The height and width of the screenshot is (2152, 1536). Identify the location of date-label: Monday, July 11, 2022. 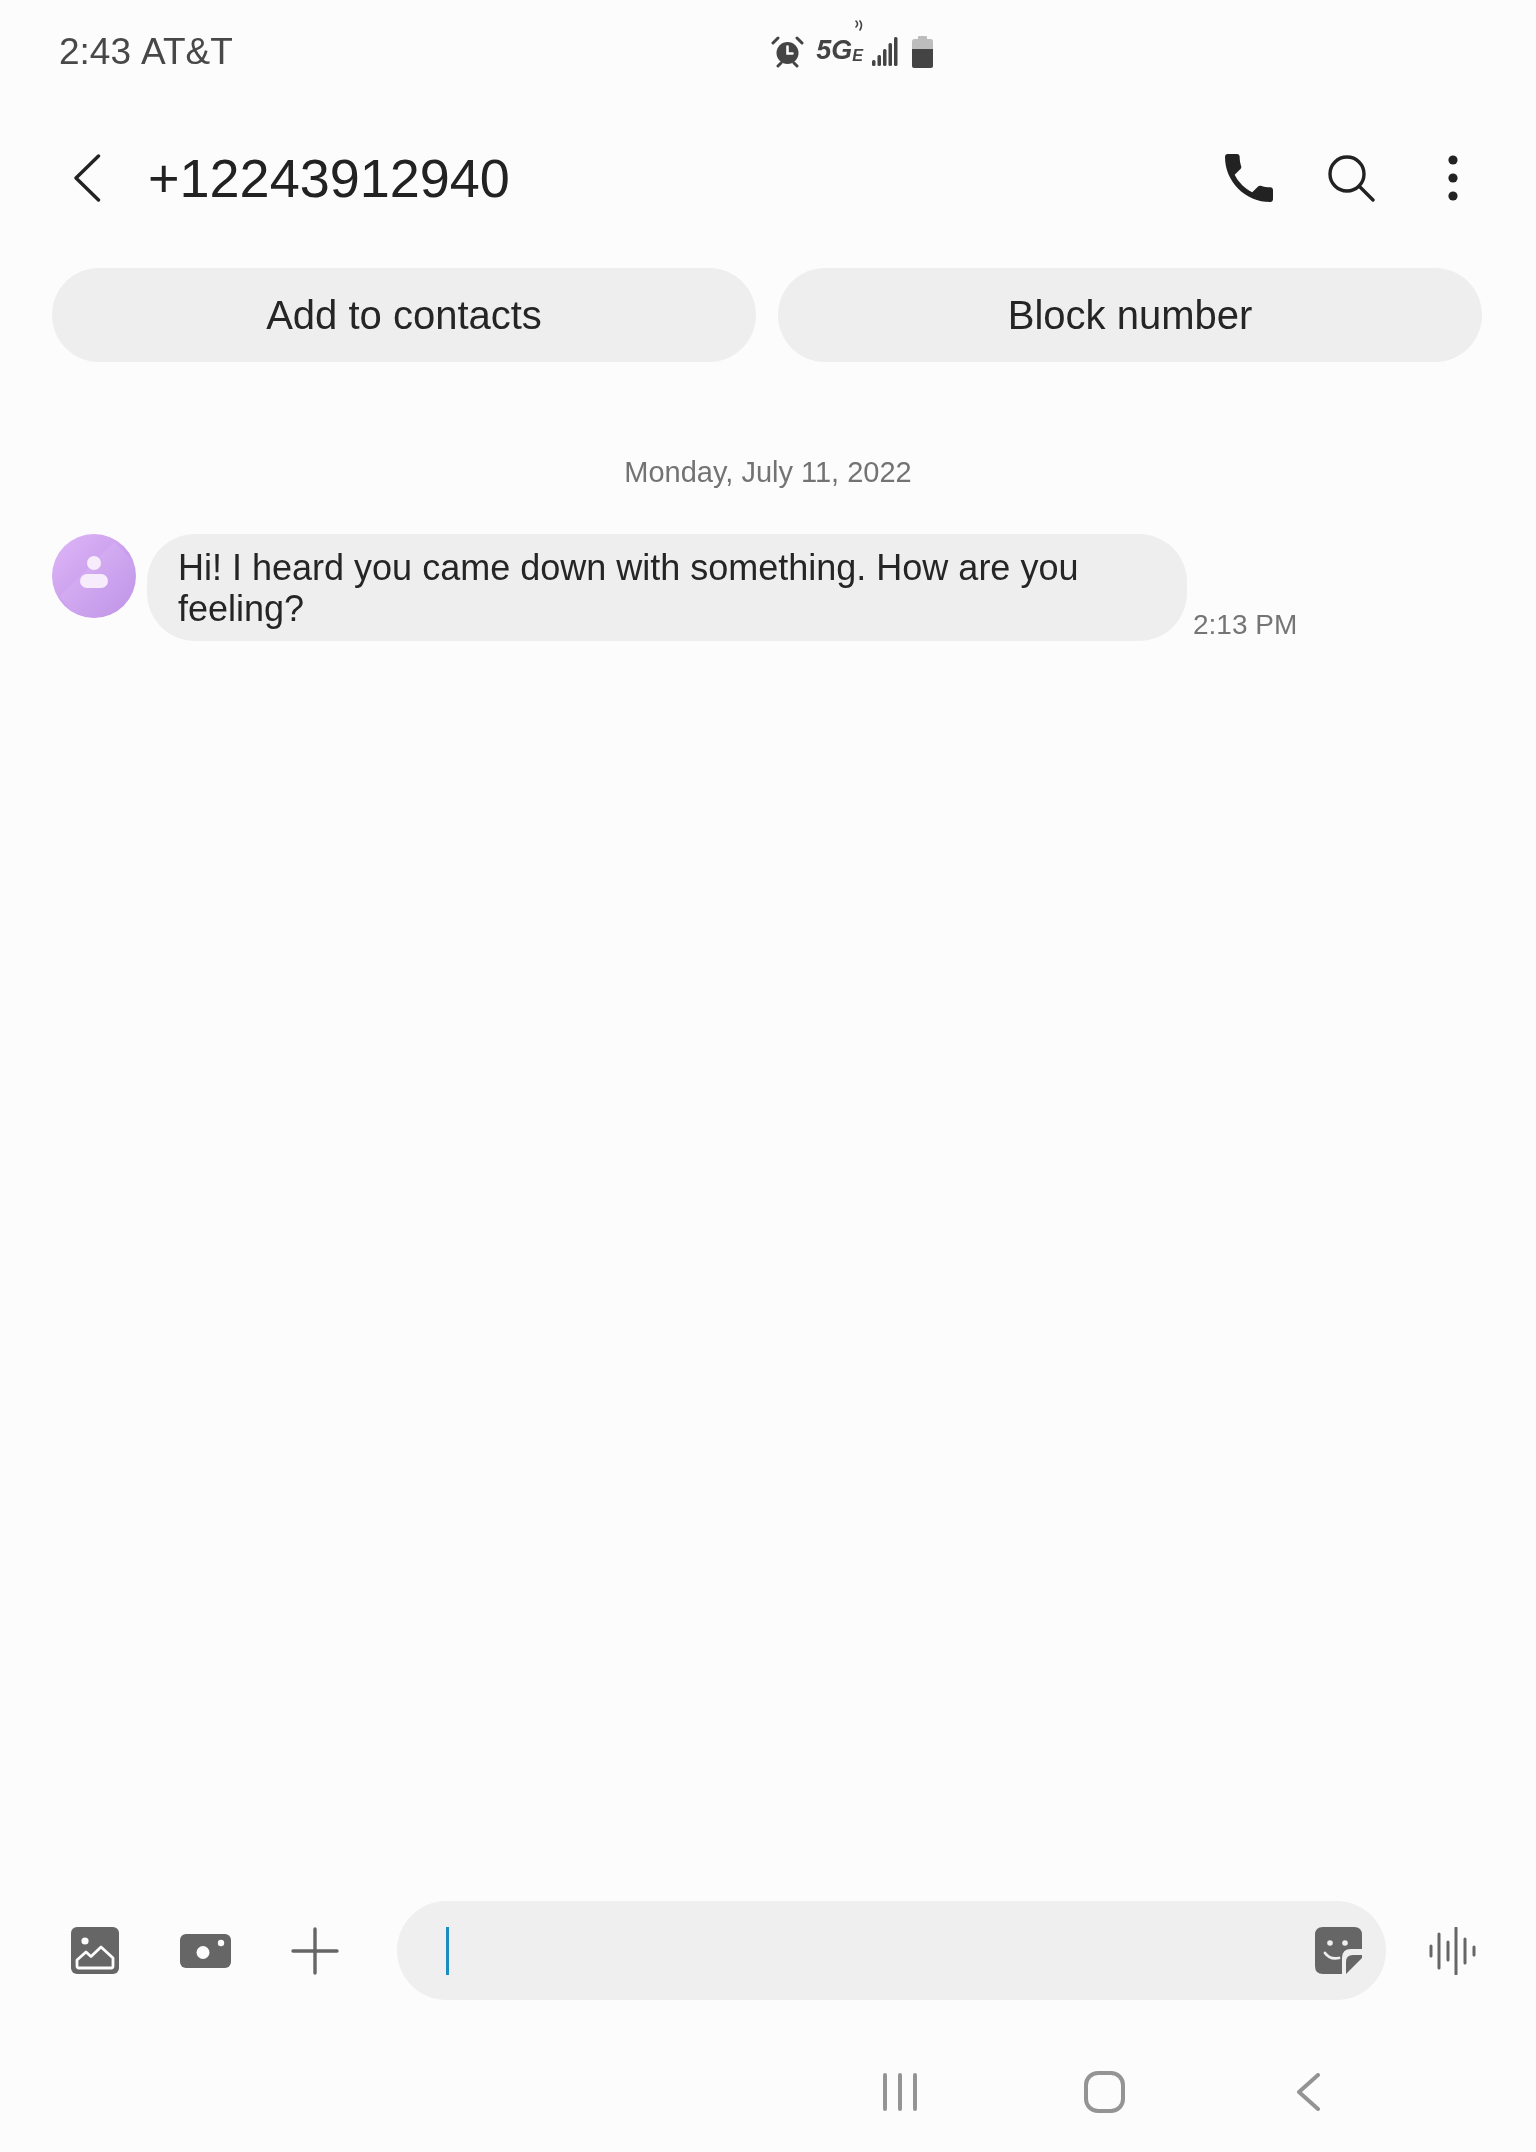
(768, 472).